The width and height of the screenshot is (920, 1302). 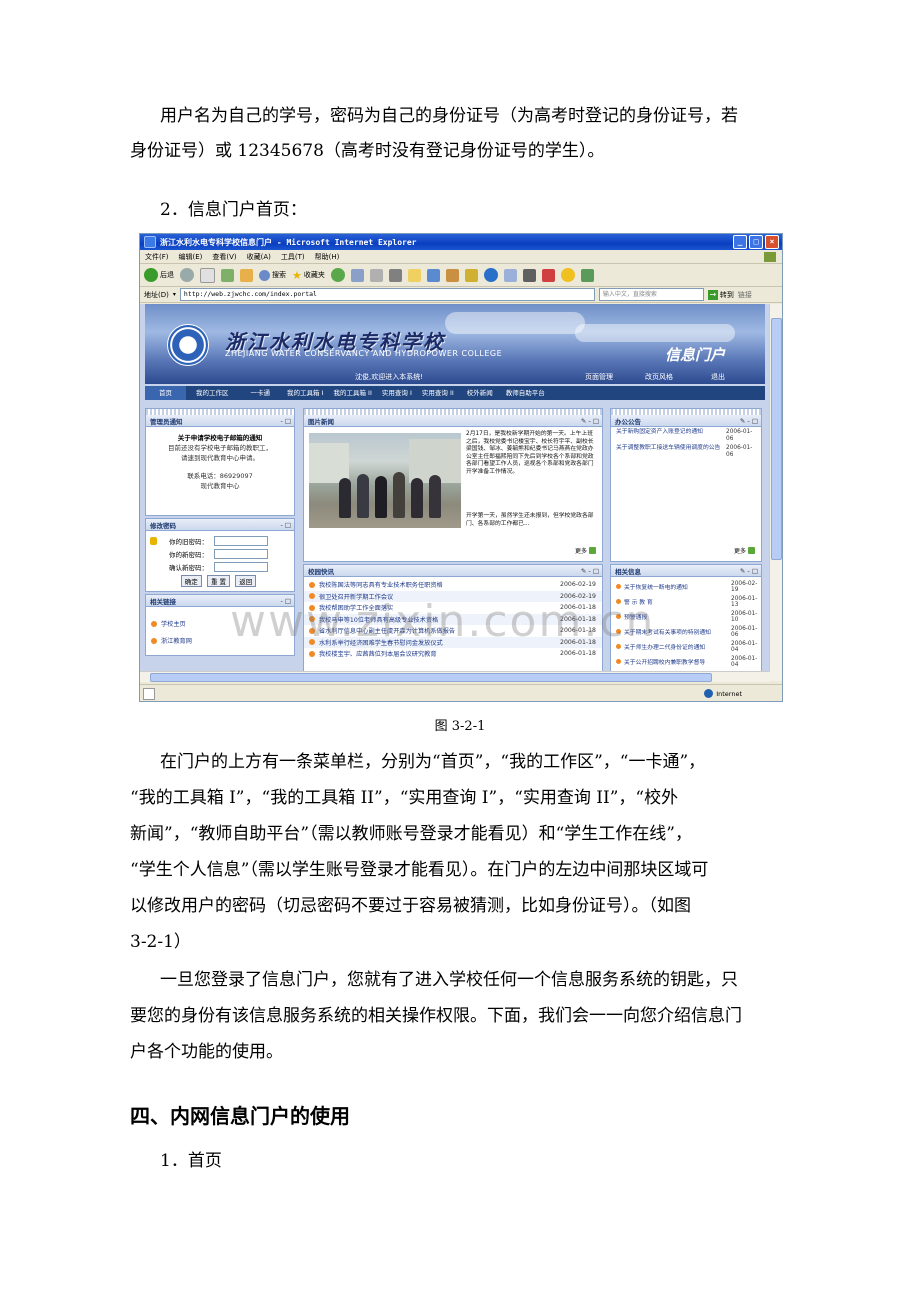 What do you see at coordinates (452, 275) in the screenshot?
I see `research-icon` at bounding box center [452, 275].